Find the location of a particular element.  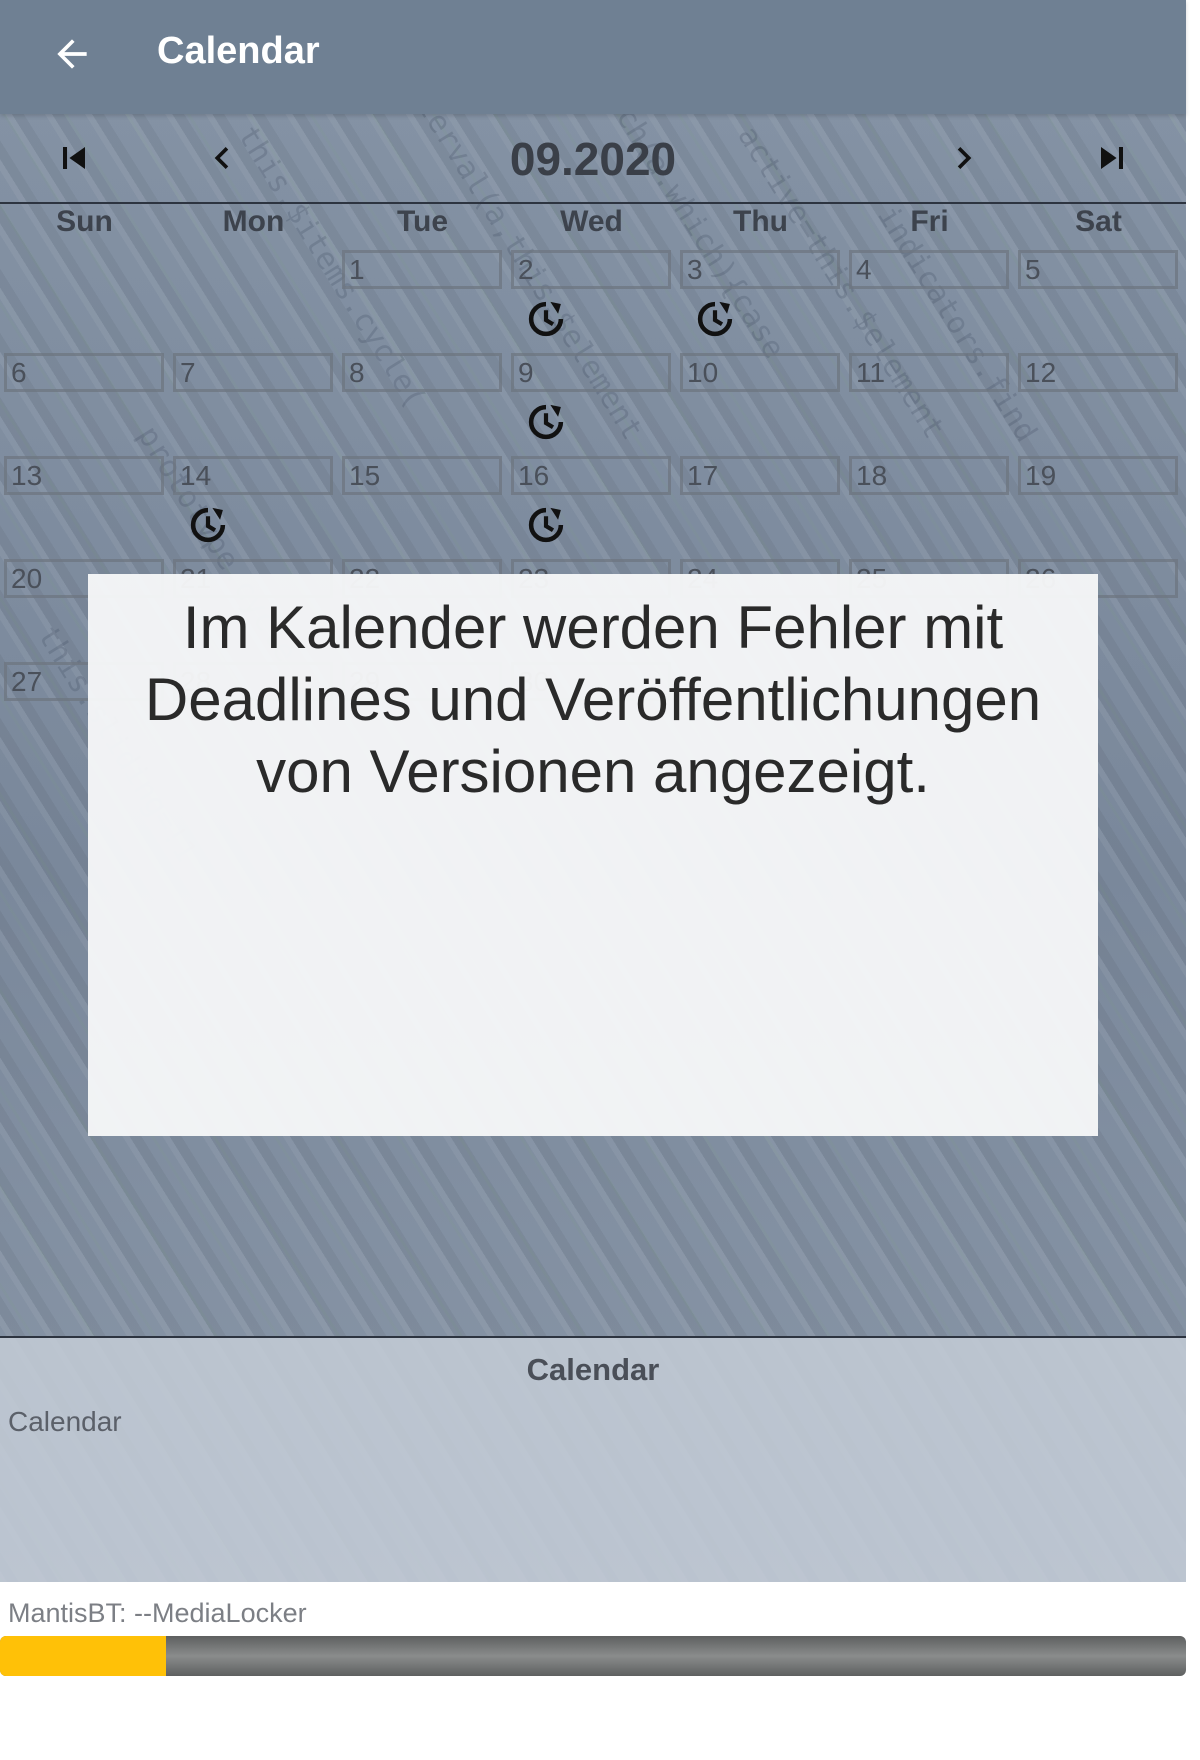

bottom-panel-subtitle: Calendar is located at coordinates (65, 1421).